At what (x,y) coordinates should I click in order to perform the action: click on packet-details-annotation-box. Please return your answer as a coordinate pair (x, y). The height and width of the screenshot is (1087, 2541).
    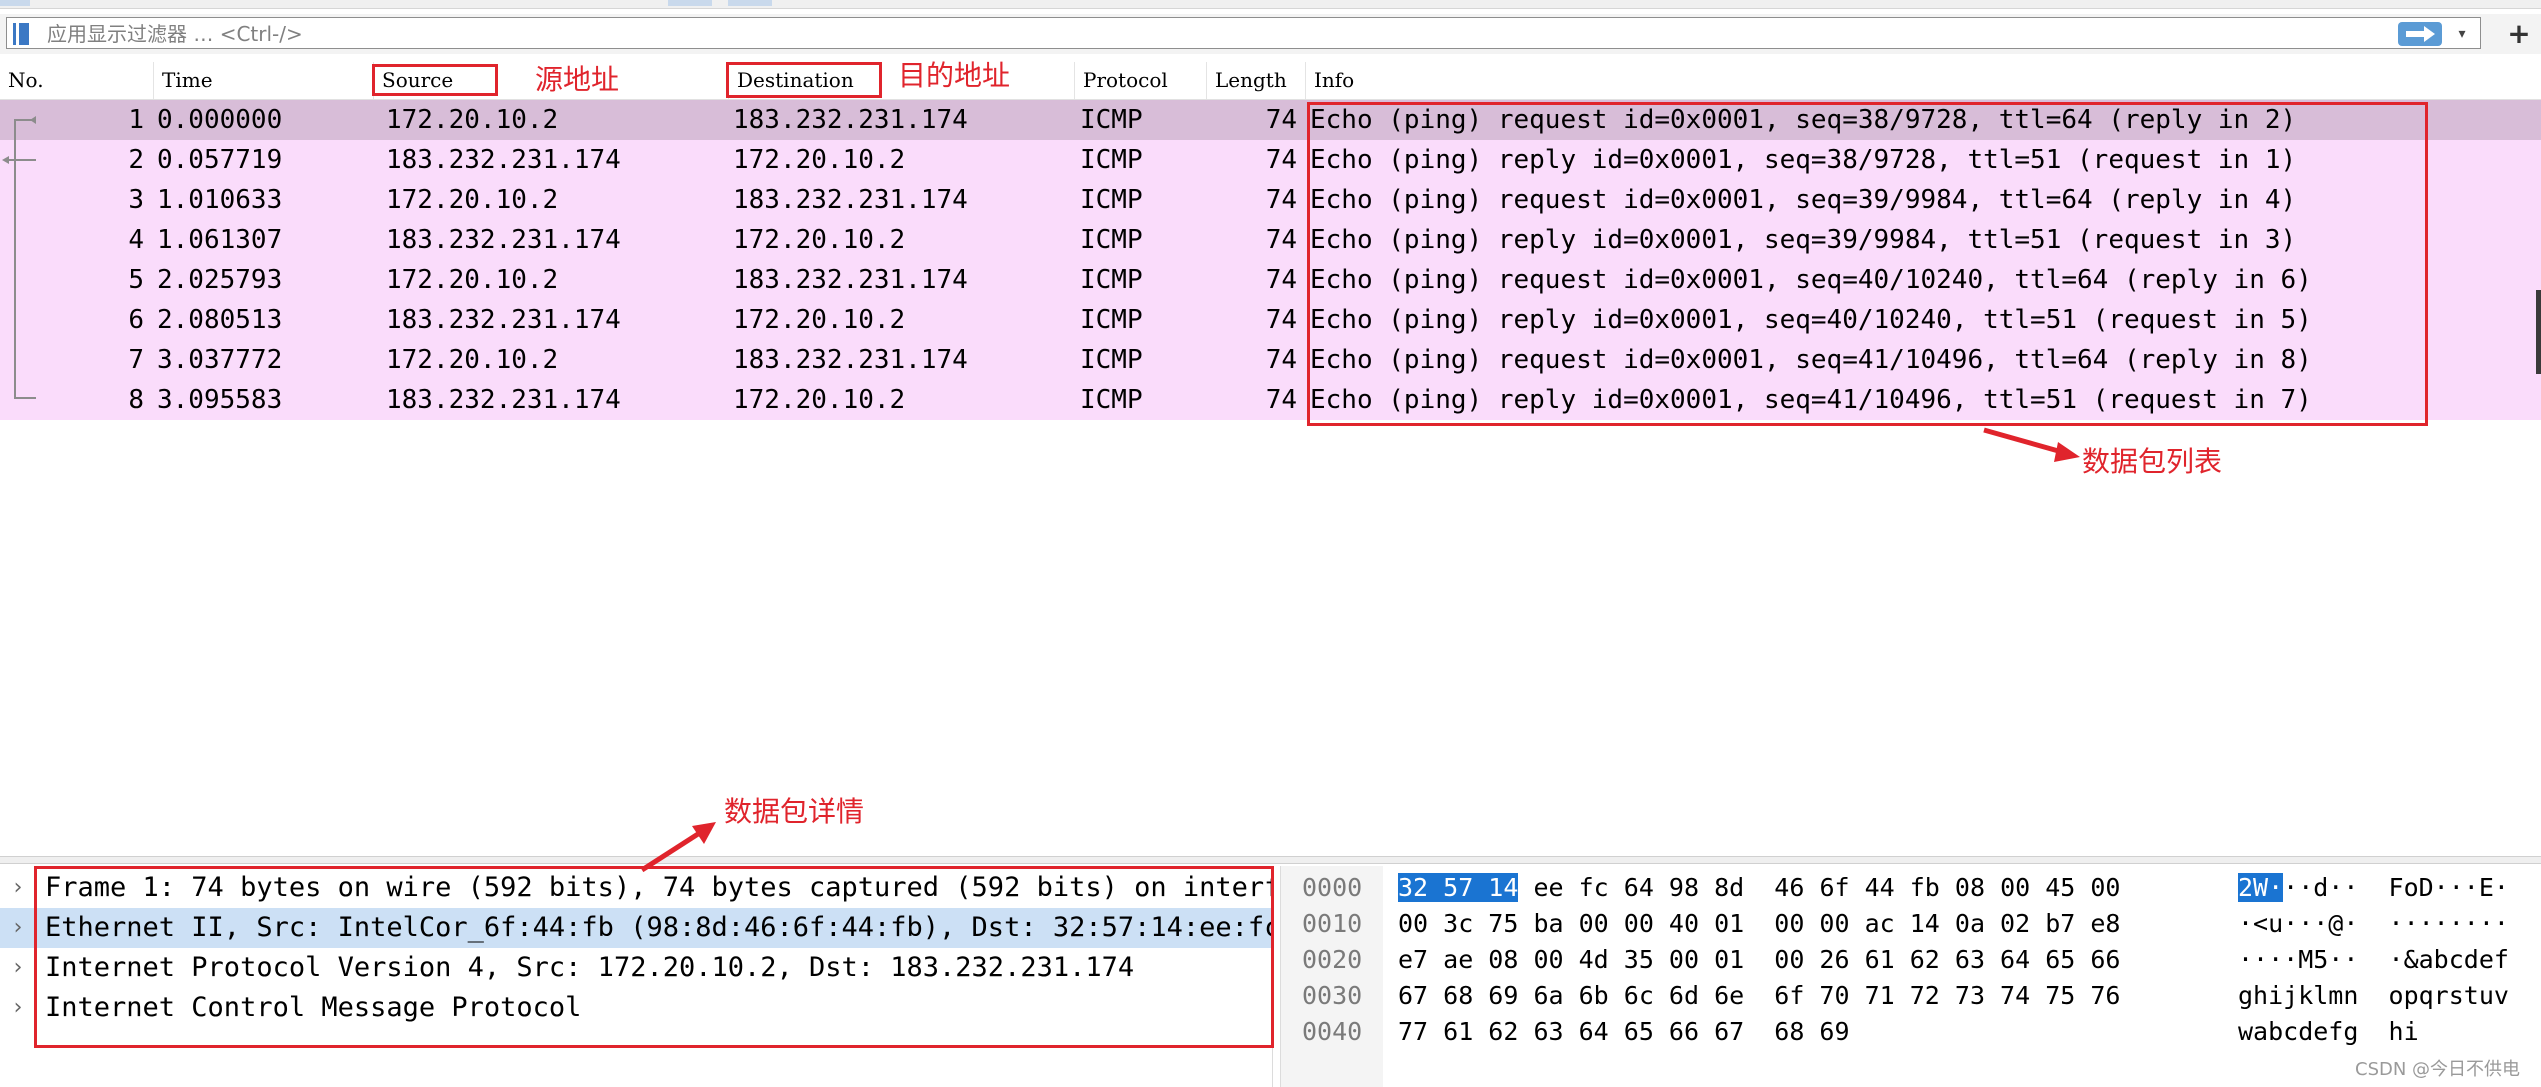
    Looking at the image, I should click on (654, 957).